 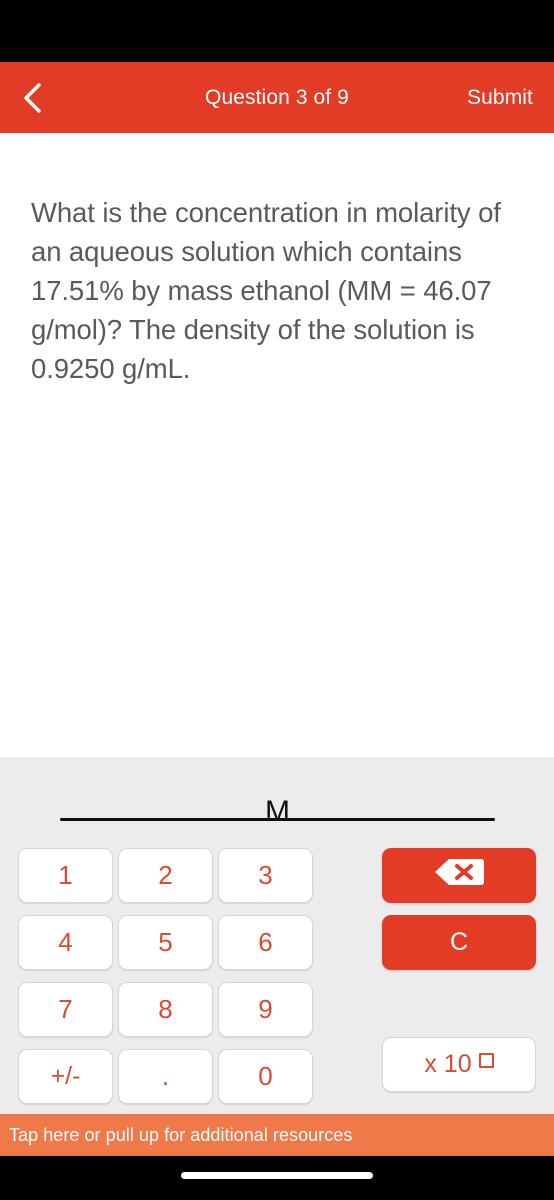 What do you see at coordinates (265, 875) in the screenshot?
I see `key-3: 3` at bounding box center [265, 875].